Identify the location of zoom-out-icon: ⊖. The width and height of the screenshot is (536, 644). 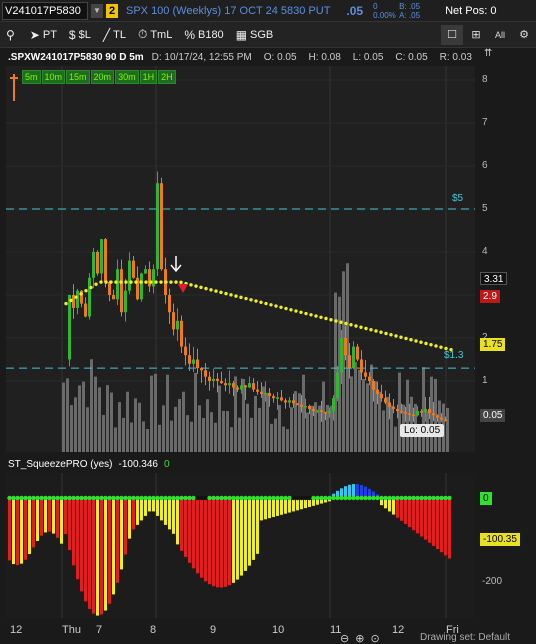
(344, 638).